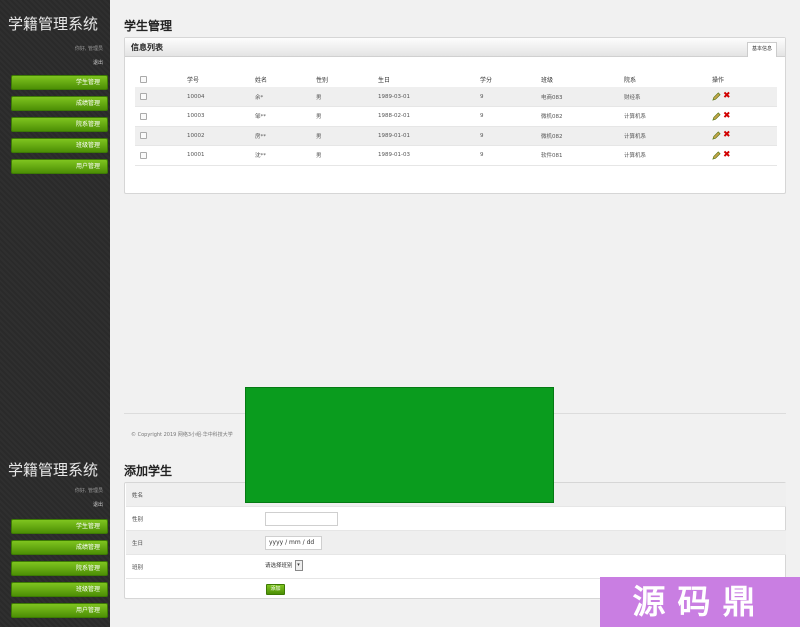  What do you see at coordinates (221, 116) in the screenshot?
I see `cell-id: 10003` at bounding box center [221, 116].